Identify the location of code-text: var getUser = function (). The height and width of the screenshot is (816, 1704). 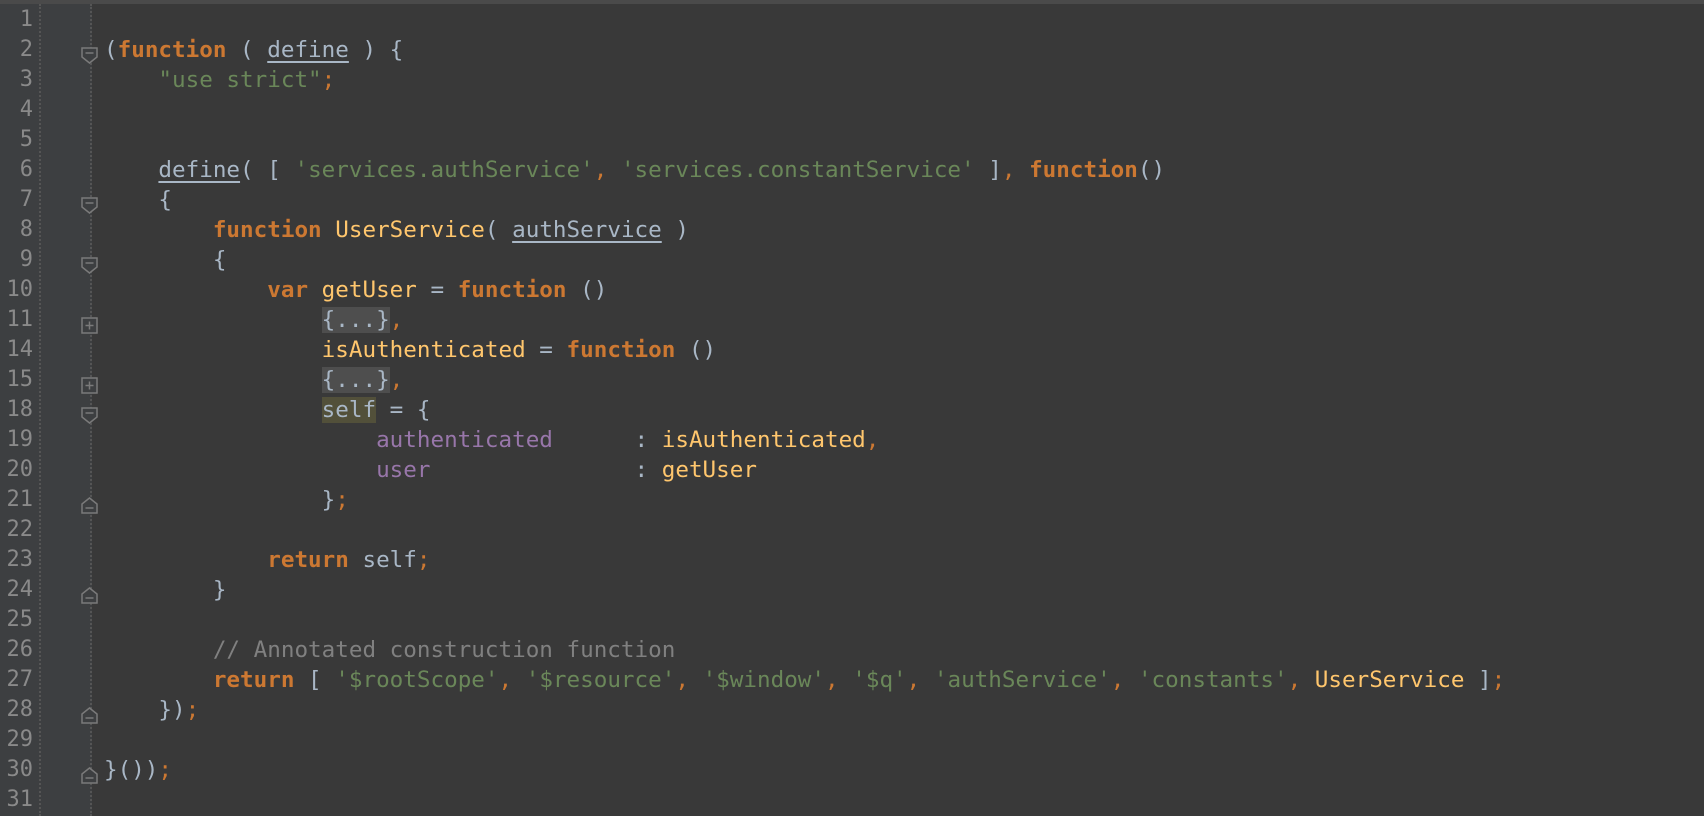
(355, 290).